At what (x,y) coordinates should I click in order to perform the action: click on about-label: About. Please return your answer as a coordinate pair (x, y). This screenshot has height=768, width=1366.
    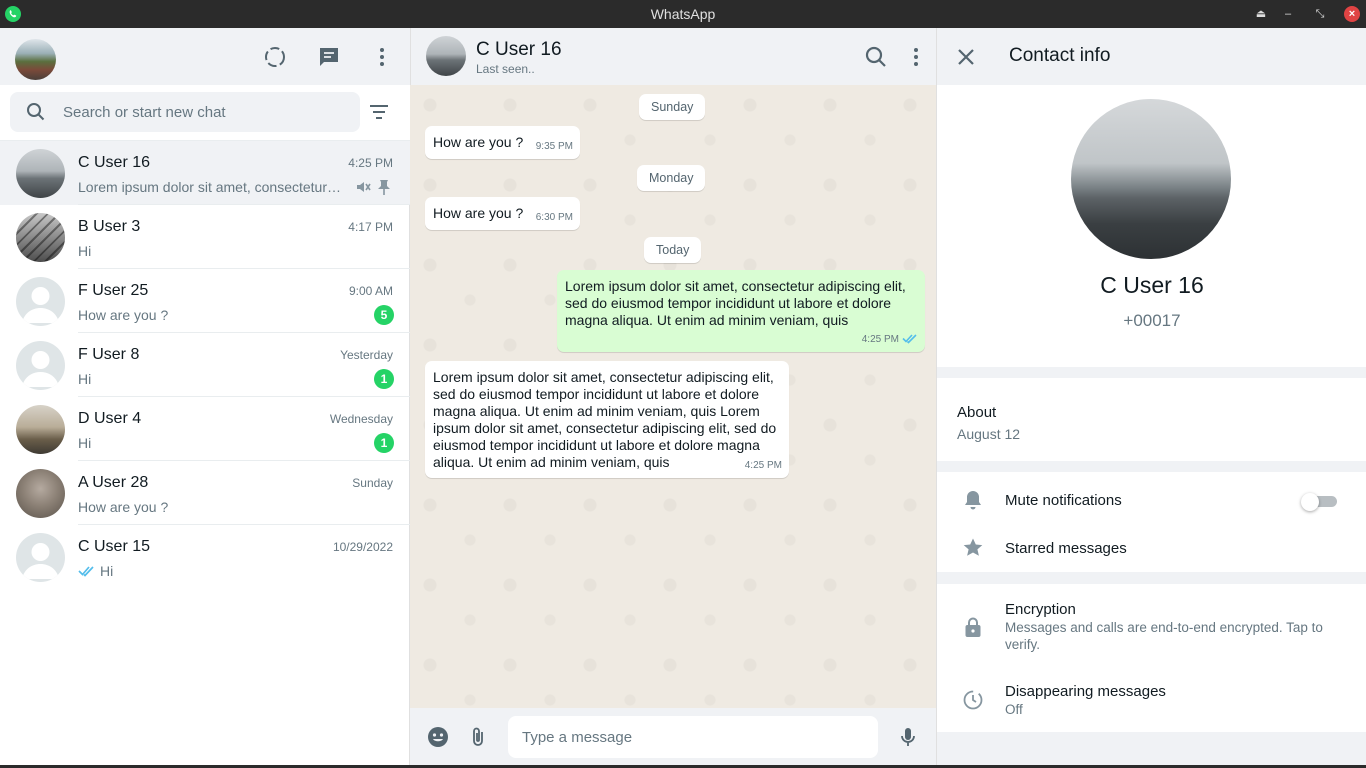
    Looking at the image, I should click on (977, 412).